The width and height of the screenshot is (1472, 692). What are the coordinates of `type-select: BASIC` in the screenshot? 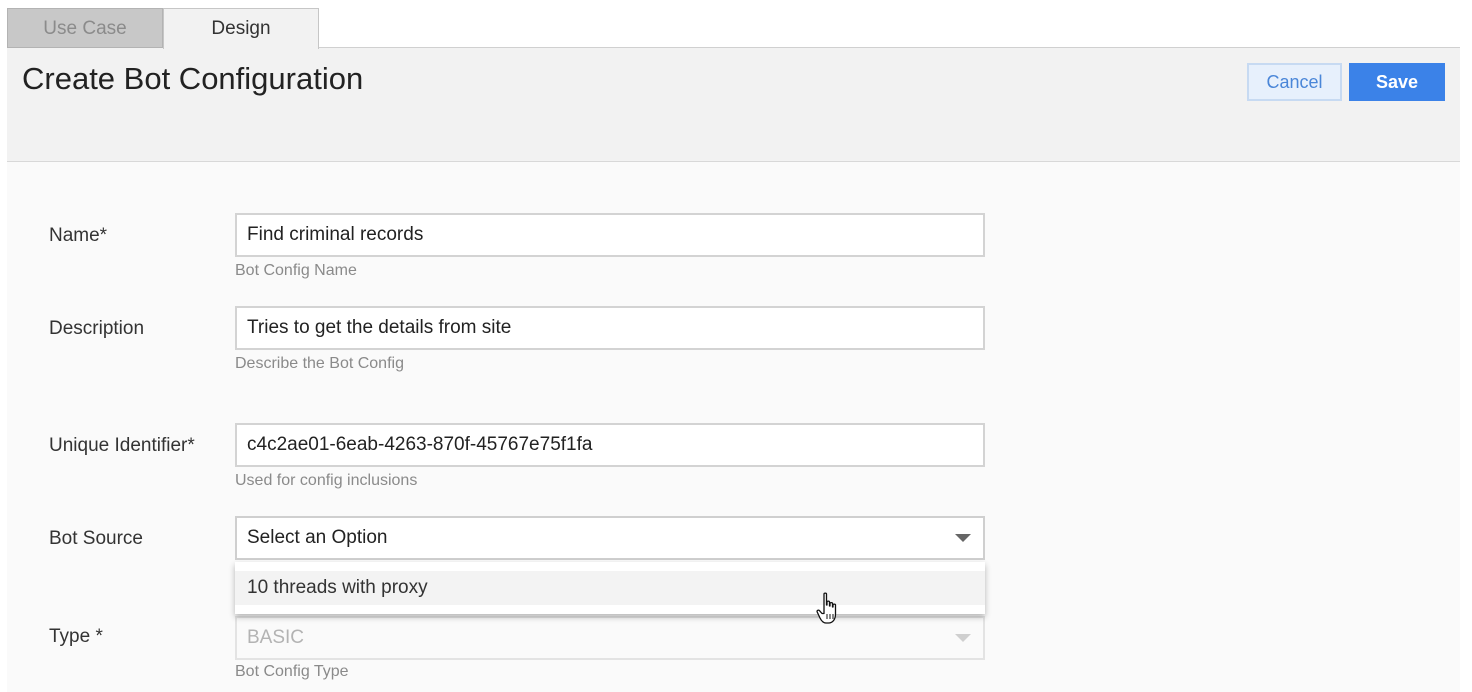 It's located at (610, 638).